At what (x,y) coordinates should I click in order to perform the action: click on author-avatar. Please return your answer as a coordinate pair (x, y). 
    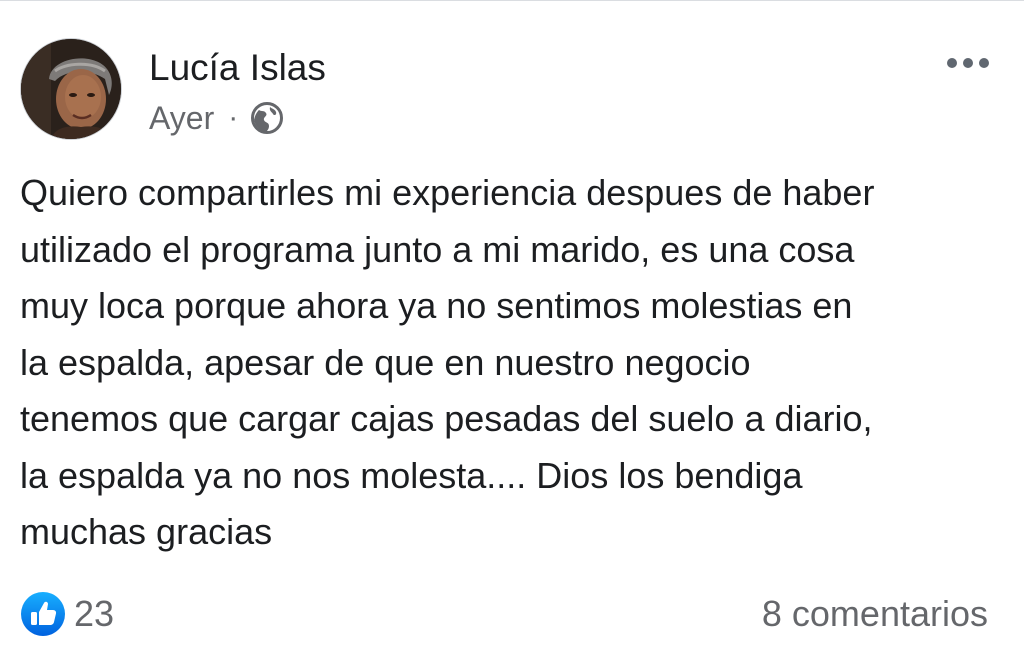
    Looking at the image, I should click on (71, 89).